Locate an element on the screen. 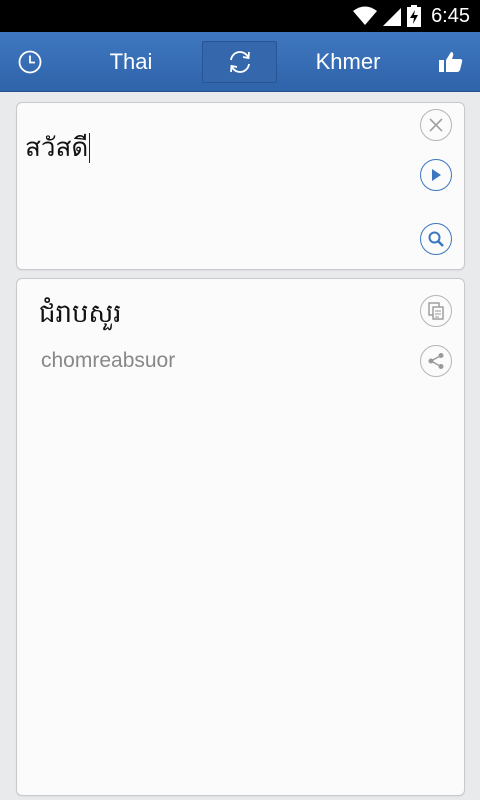 Image resolution: width=480 pixels, height=800 pixels. clock-icon is located at coordinates (30, 62).